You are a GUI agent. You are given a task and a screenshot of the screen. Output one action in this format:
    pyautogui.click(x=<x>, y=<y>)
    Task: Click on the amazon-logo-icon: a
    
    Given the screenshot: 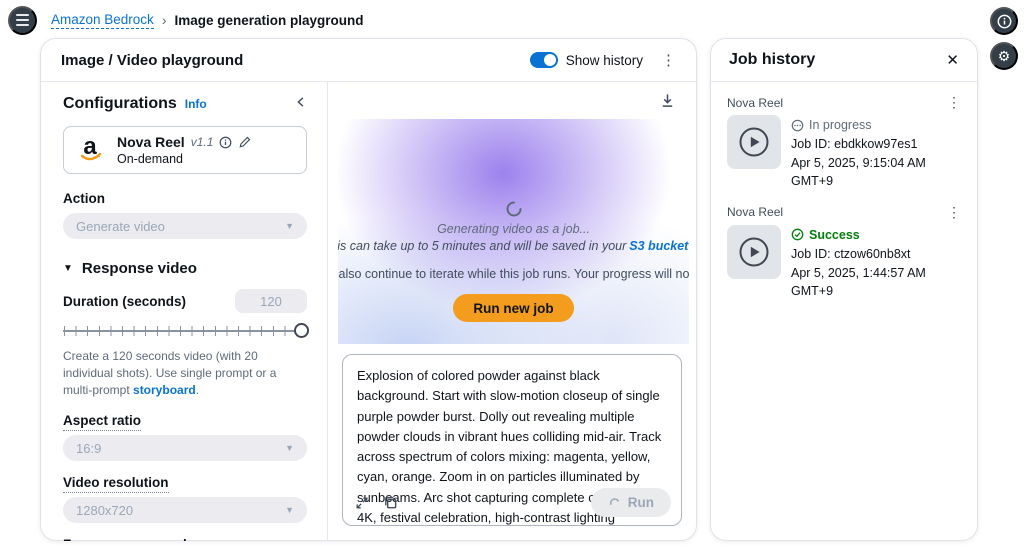 What is the action you would take?
    pyautogui.click(x=91, y=148)
    